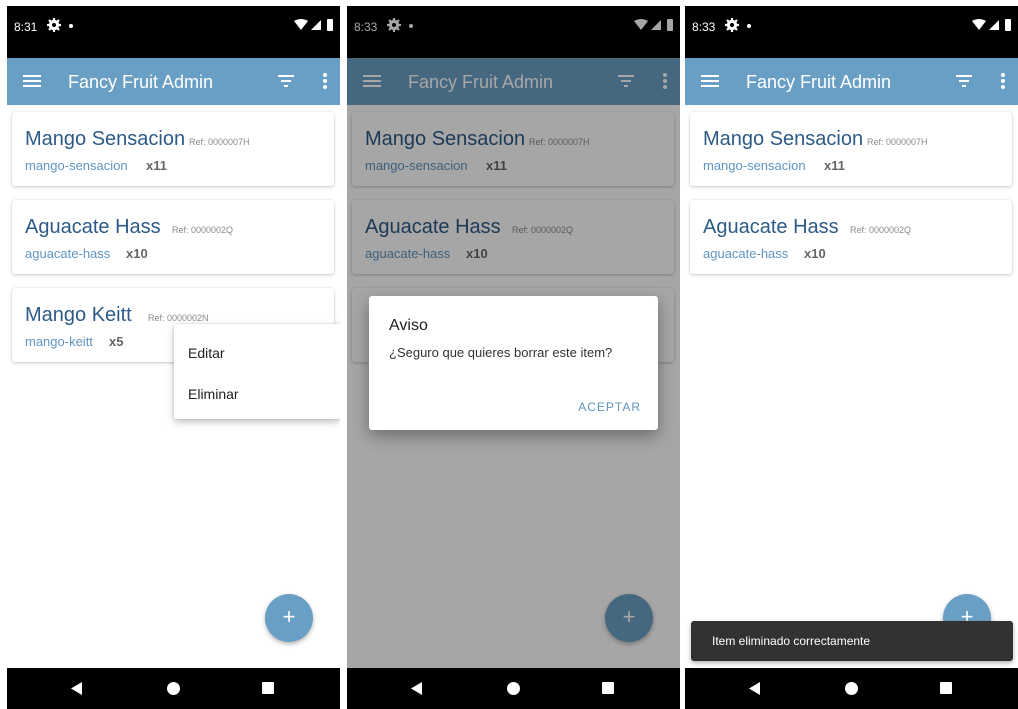 The width and height of the screenshot is (1018, 709). What do you see at coordinates (78, 315) in the screenshot?
I see `fruit-name: Mango Keitt` at bounding box center [78, 315].